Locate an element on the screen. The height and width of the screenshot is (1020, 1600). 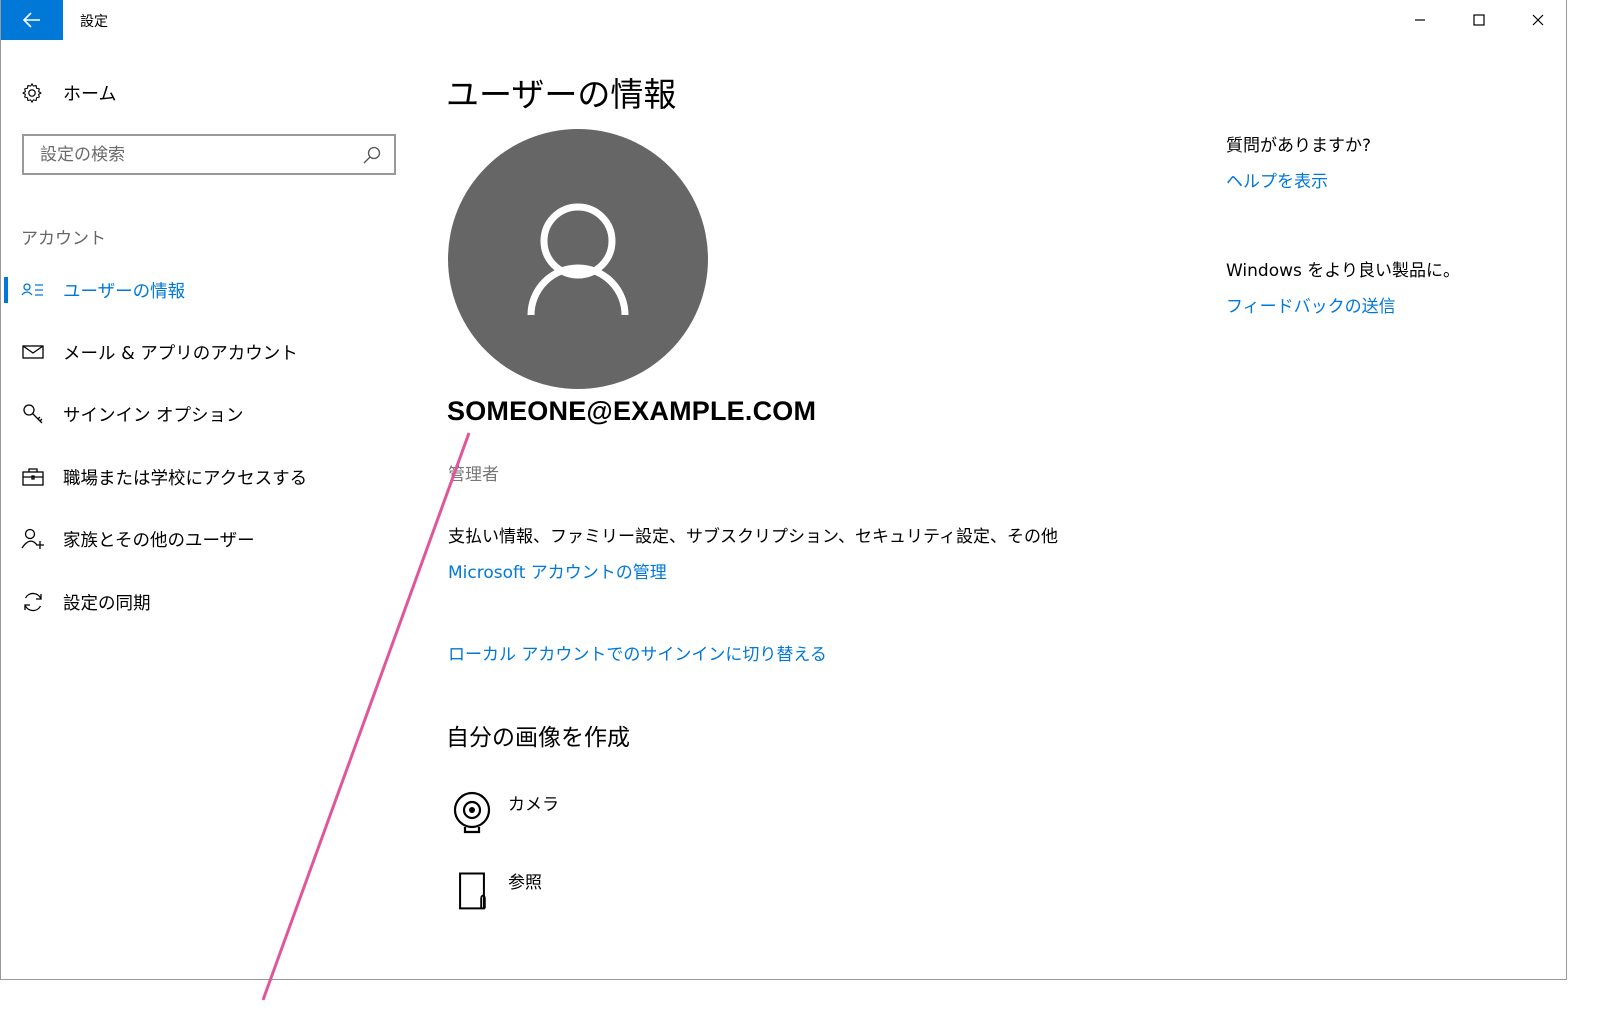
briefcase-icon is located at coordinates (33, 477).